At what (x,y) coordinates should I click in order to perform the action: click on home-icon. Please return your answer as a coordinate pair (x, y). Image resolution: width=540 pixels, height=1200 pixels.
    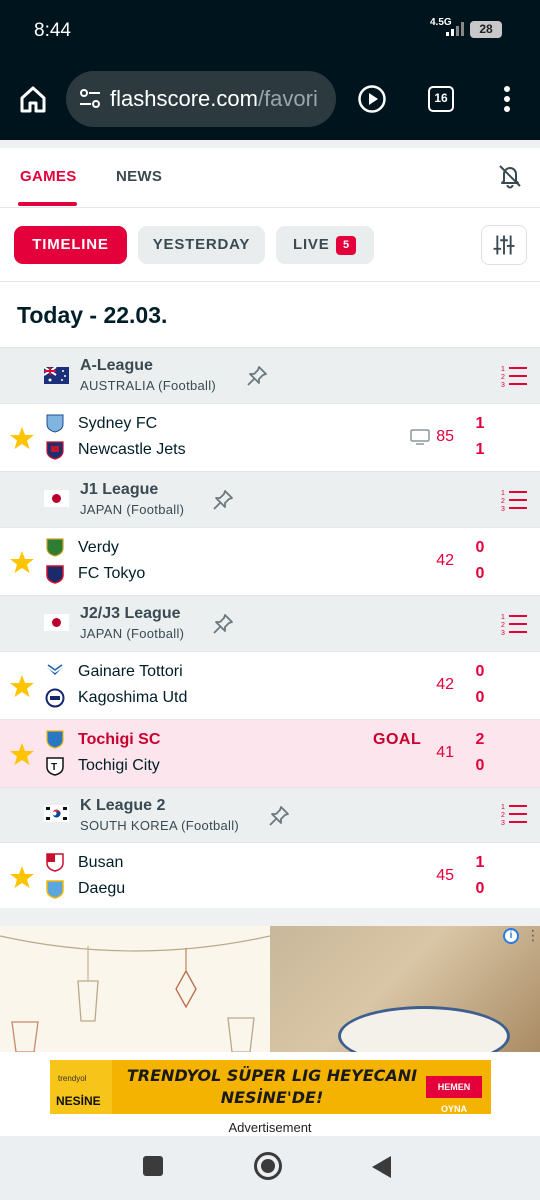
    Looking at the image, I should click on (33, 99).